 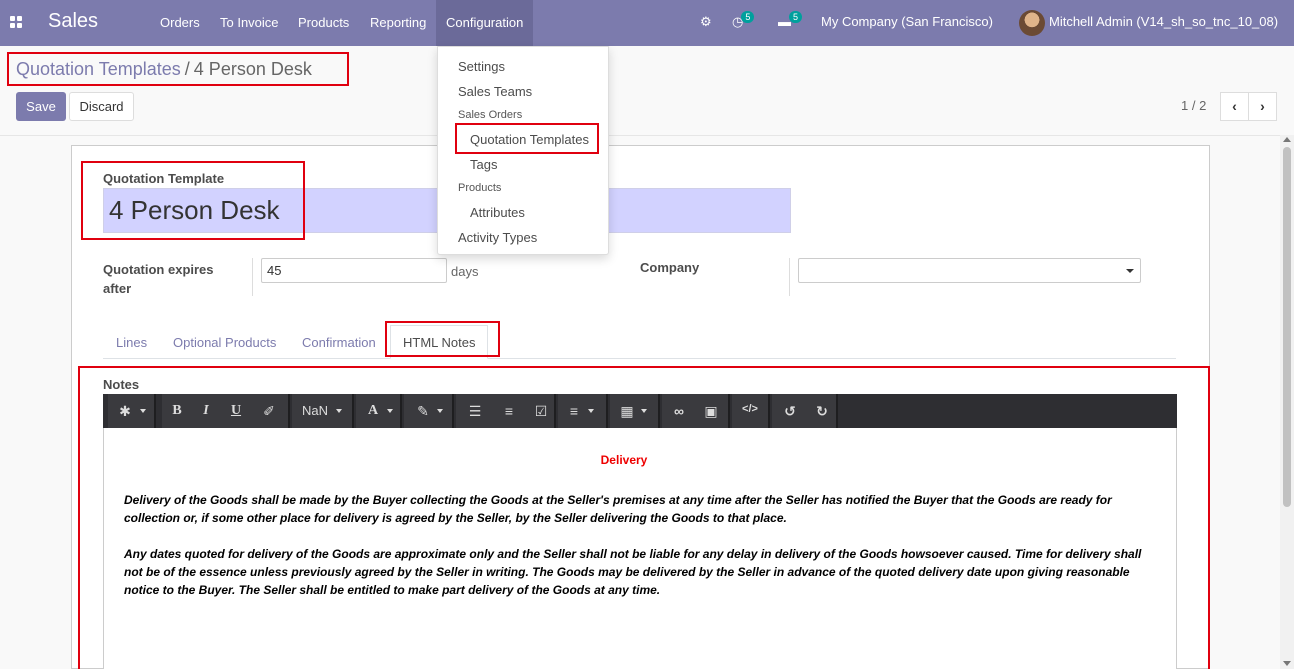 I want to click on activity-icon: ◷ 5, so click(x=744, y=20).